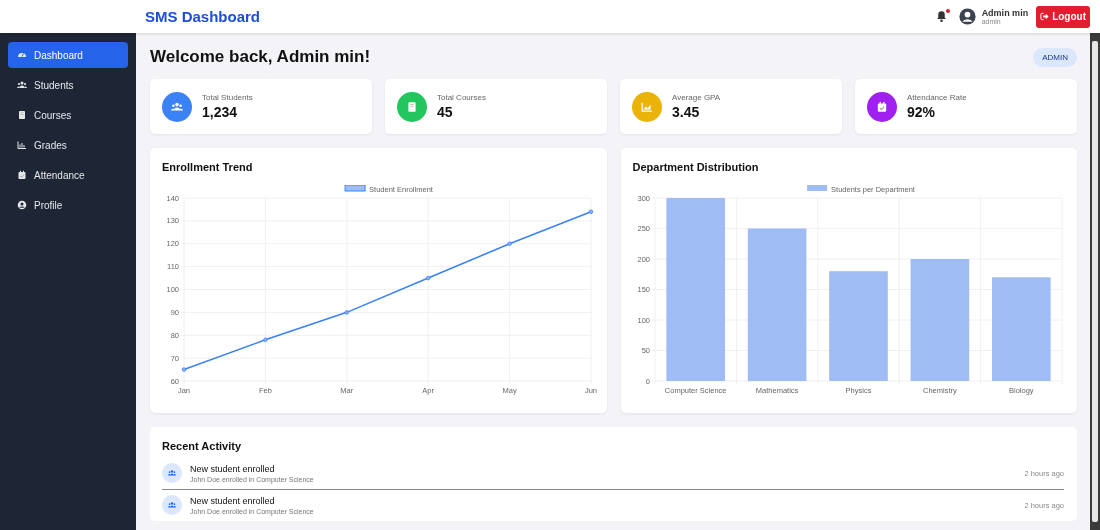 This screenshot has height=530, width=1100. Describe the element at coordinates (260, 57) in the screenshot. I see `welcome-heading: Welcome back, Admin min!` at that location.